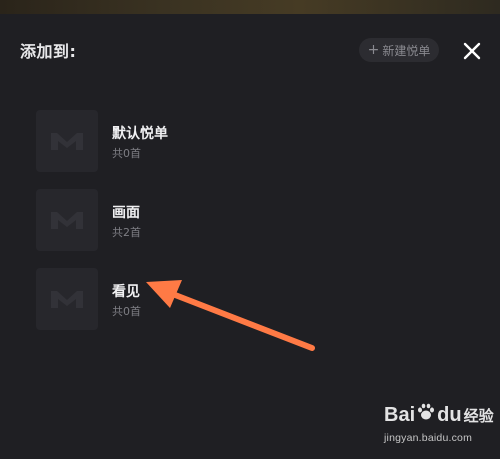 This screenshot has height=459, width=500. What do you see at coordinates (126, 213) in the screenshot?
I see `playlist-name: 画面` at bounding box center [126, 213].